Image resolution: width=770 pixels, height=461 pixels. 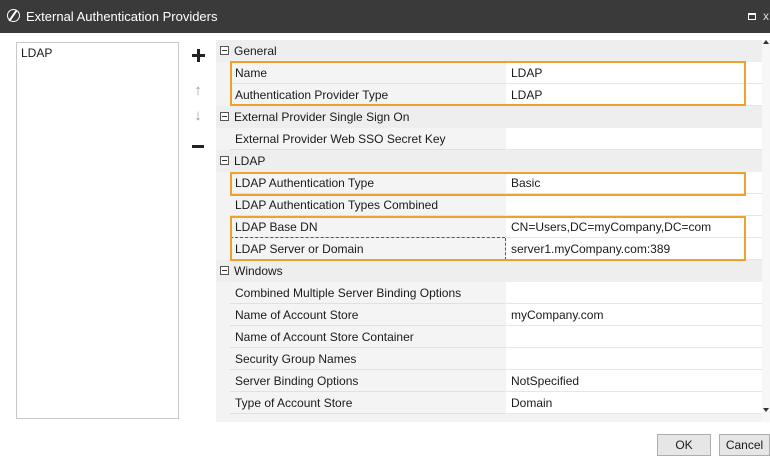 What do you see at coordinates (367, 315) in the screenshot?
I see `property-name: Name of Account Store` at bounding box center [367, 315].